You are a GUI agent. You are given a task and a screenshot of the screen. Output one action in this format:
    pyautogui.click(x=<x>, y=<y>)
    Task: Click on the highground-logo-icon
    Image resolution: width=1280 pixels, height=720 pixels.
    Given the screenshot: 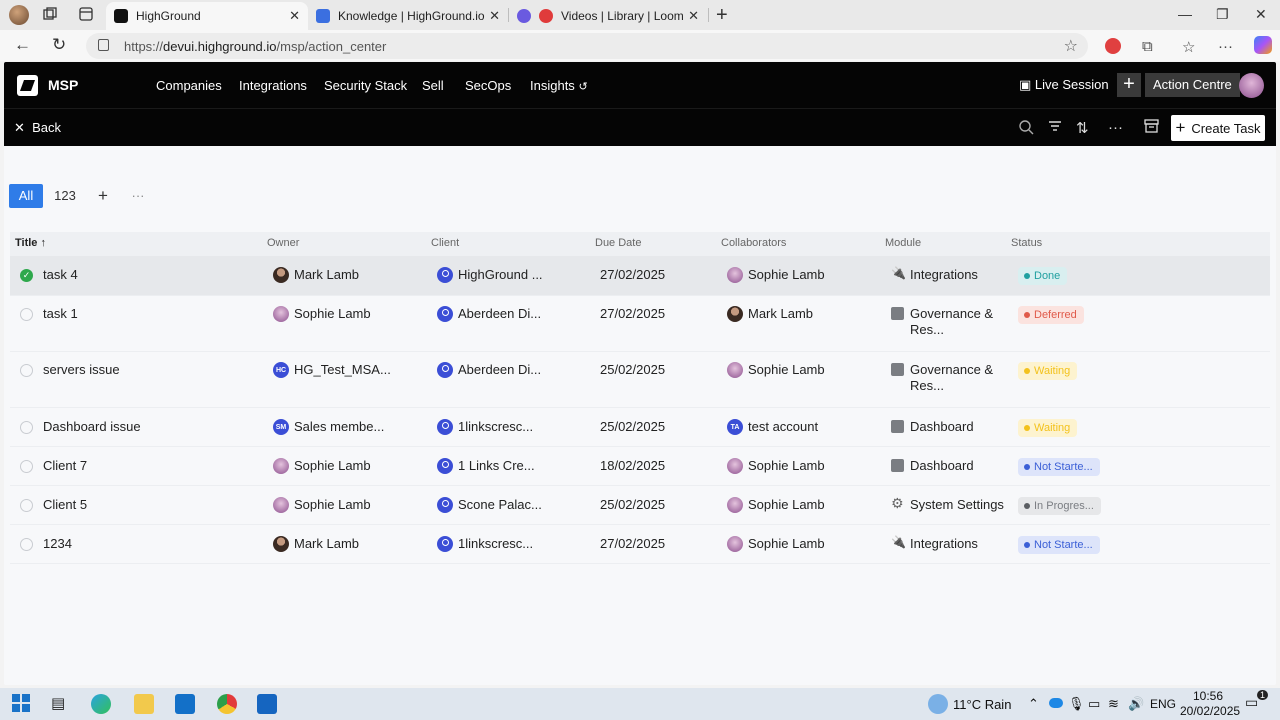 What is the action you would take?
    pyautogui.click(x=27, y=85)
    